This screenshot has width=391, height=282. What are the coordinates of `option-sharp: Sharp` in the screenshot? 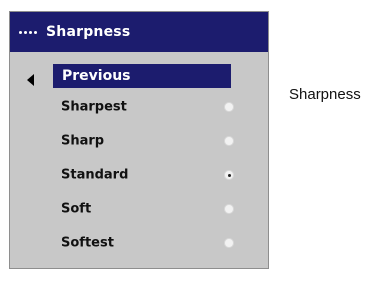 It's located at (139, 141).